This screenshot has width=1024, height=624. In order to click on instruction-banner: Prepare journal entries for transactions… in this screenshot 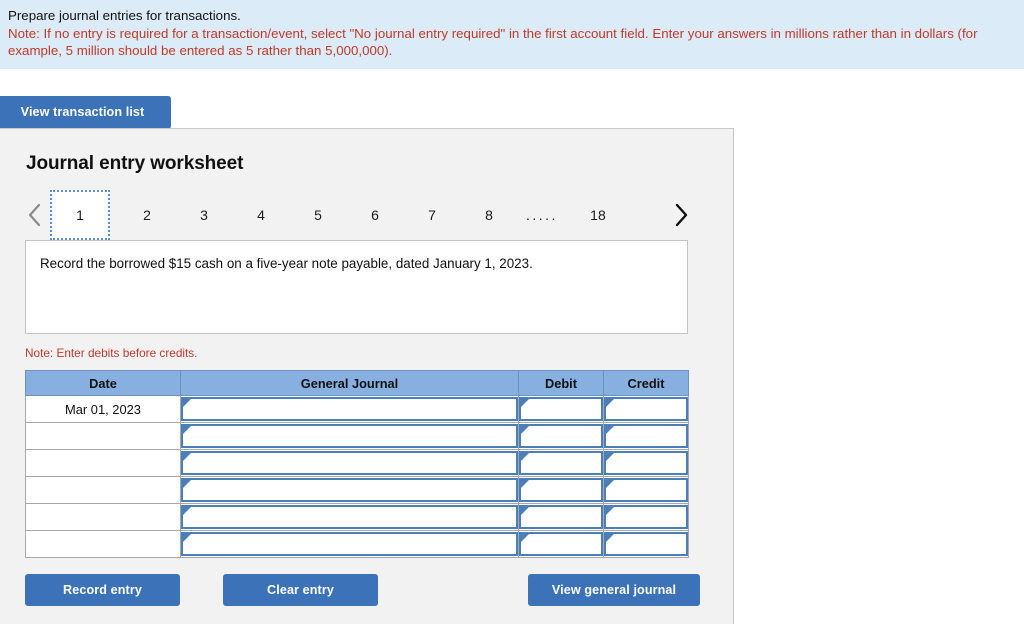, I will do `click(512, 34)`.